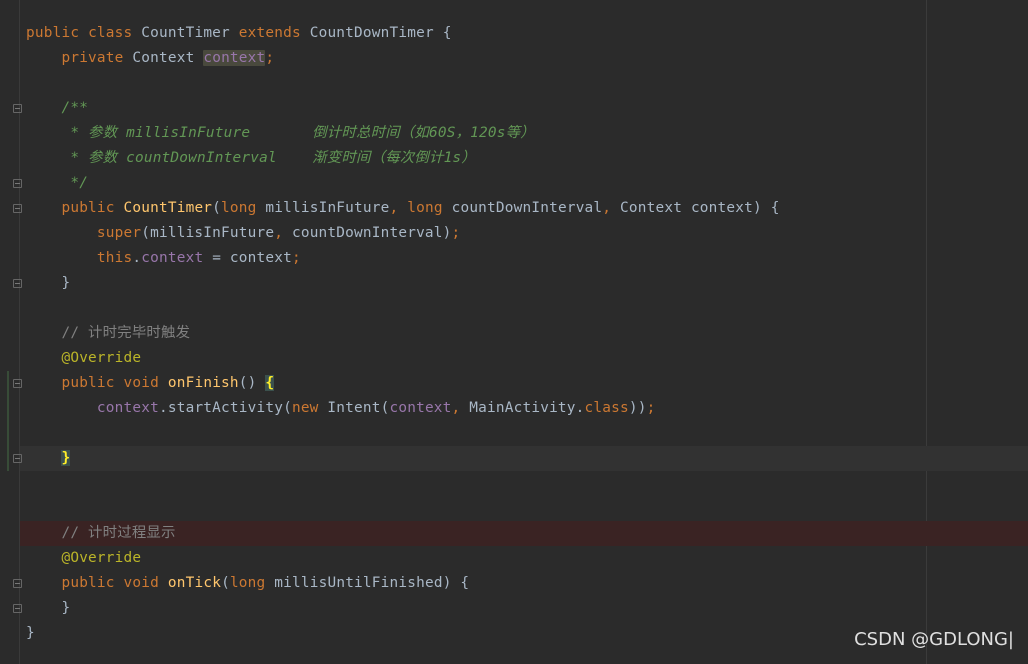 The width and height of the screenshot is (1028, 664). Describe the element at coordinates (637, 408) in the screenshot. I see `parens: ))` at that location.